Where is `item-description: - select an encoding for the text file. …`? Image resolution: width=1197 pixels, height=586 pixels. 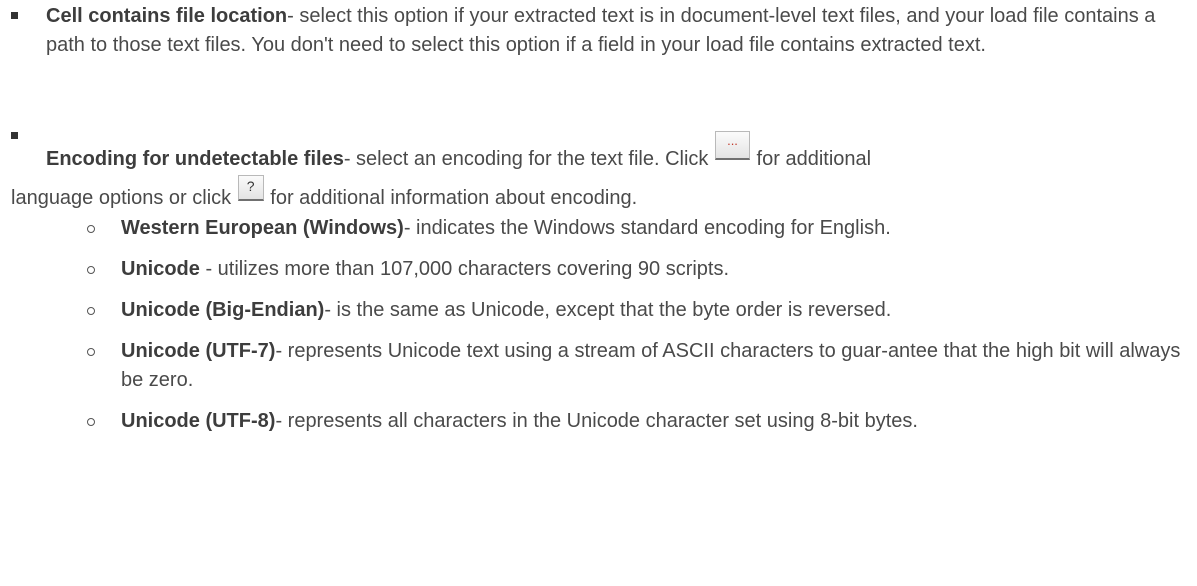 item-description: - select an encoding for the text file. … is located at coordinates (528, 159).